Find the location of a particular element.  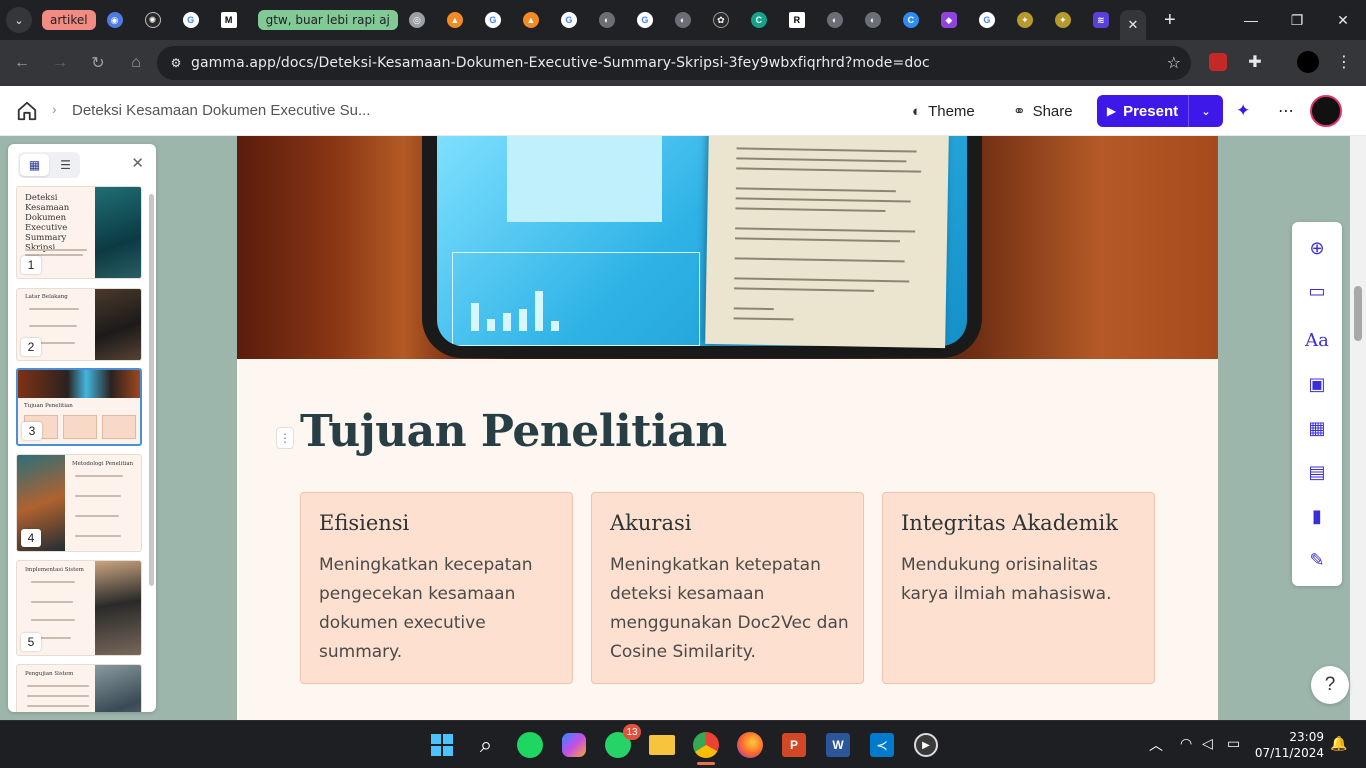

image-icon: ▣ is located at coordinates (1317, 384).